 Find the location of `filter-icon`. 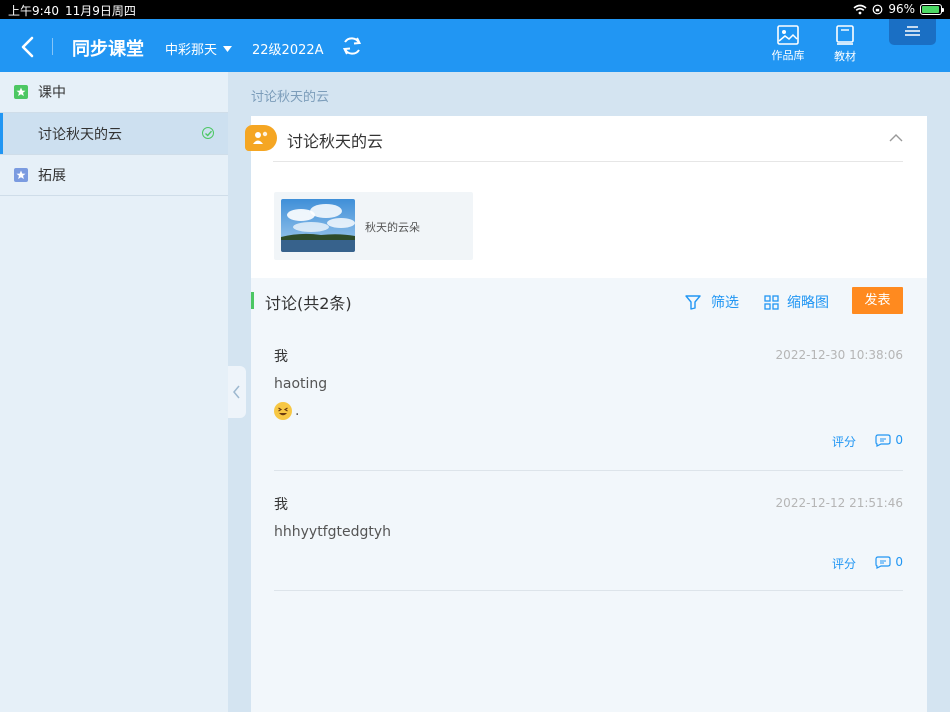

filter-icon is located at coordinates (693, 302).